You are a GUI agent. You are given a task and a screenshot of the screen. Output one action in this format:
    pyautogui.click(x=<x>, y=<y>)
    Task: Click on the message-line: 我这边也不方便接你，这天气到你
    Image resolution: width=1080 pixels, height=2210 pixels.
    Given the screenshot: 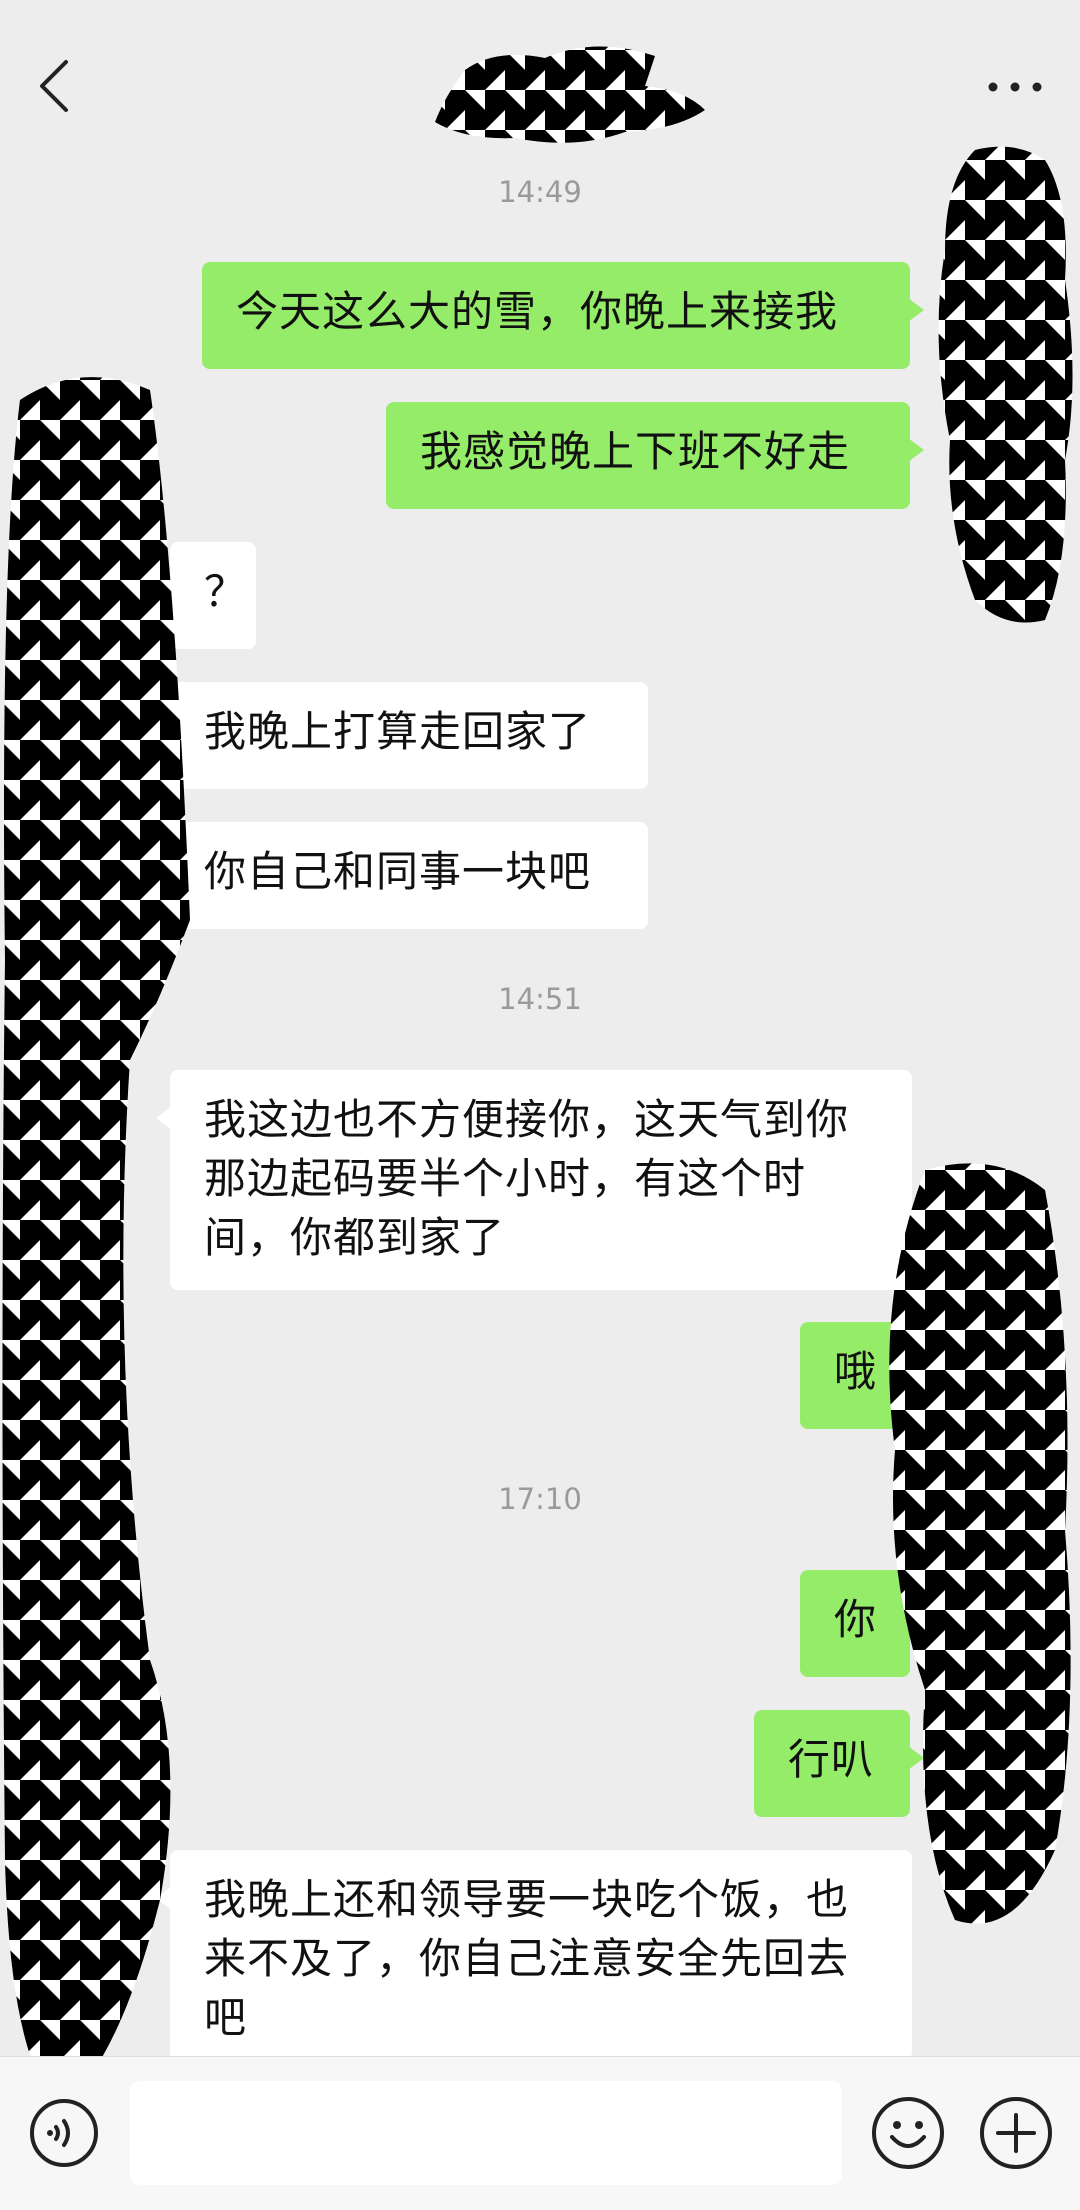 What is the action you would take?
    pyautogui.click(x=527, y=1119)
    